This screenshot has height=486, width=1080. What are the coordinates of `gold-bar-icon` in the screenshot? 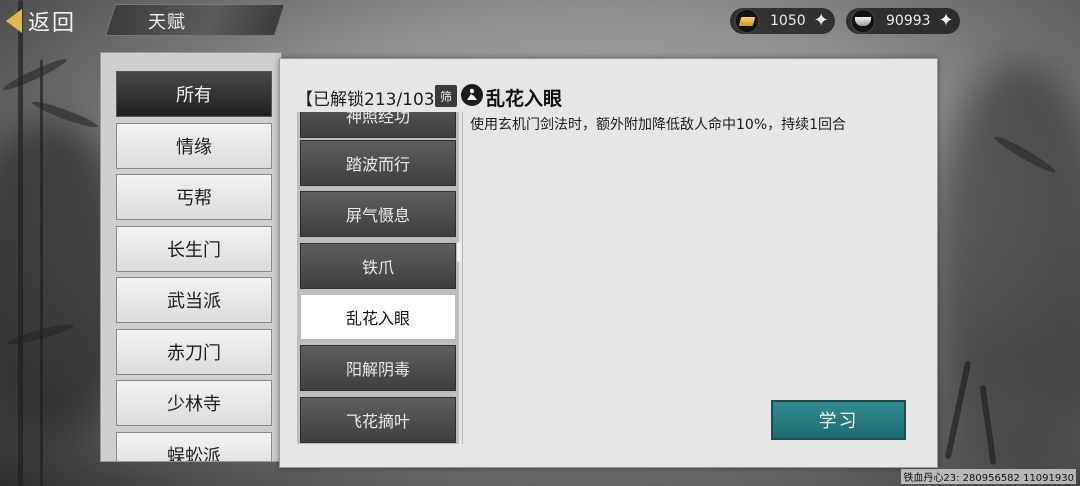 It's located at (747, 21).